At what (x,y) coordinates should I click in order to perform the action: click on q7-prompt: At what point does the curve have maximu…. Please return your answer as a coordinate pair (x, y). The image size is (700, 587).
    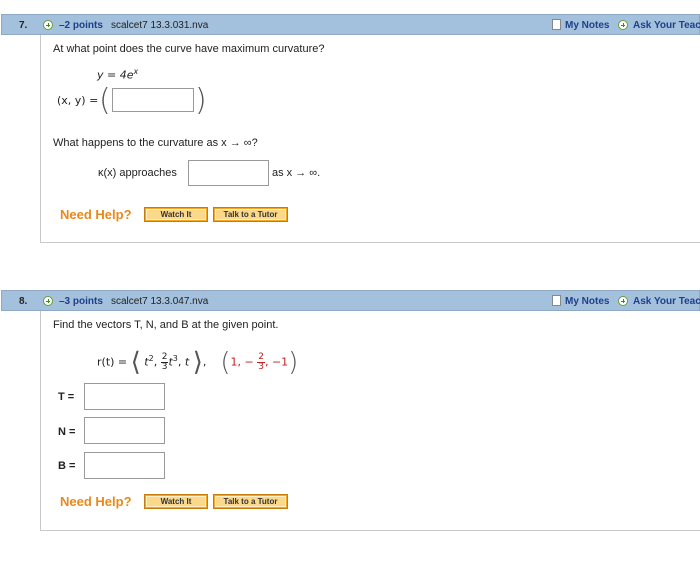
    Looking at the image, I should click on (189, 49).